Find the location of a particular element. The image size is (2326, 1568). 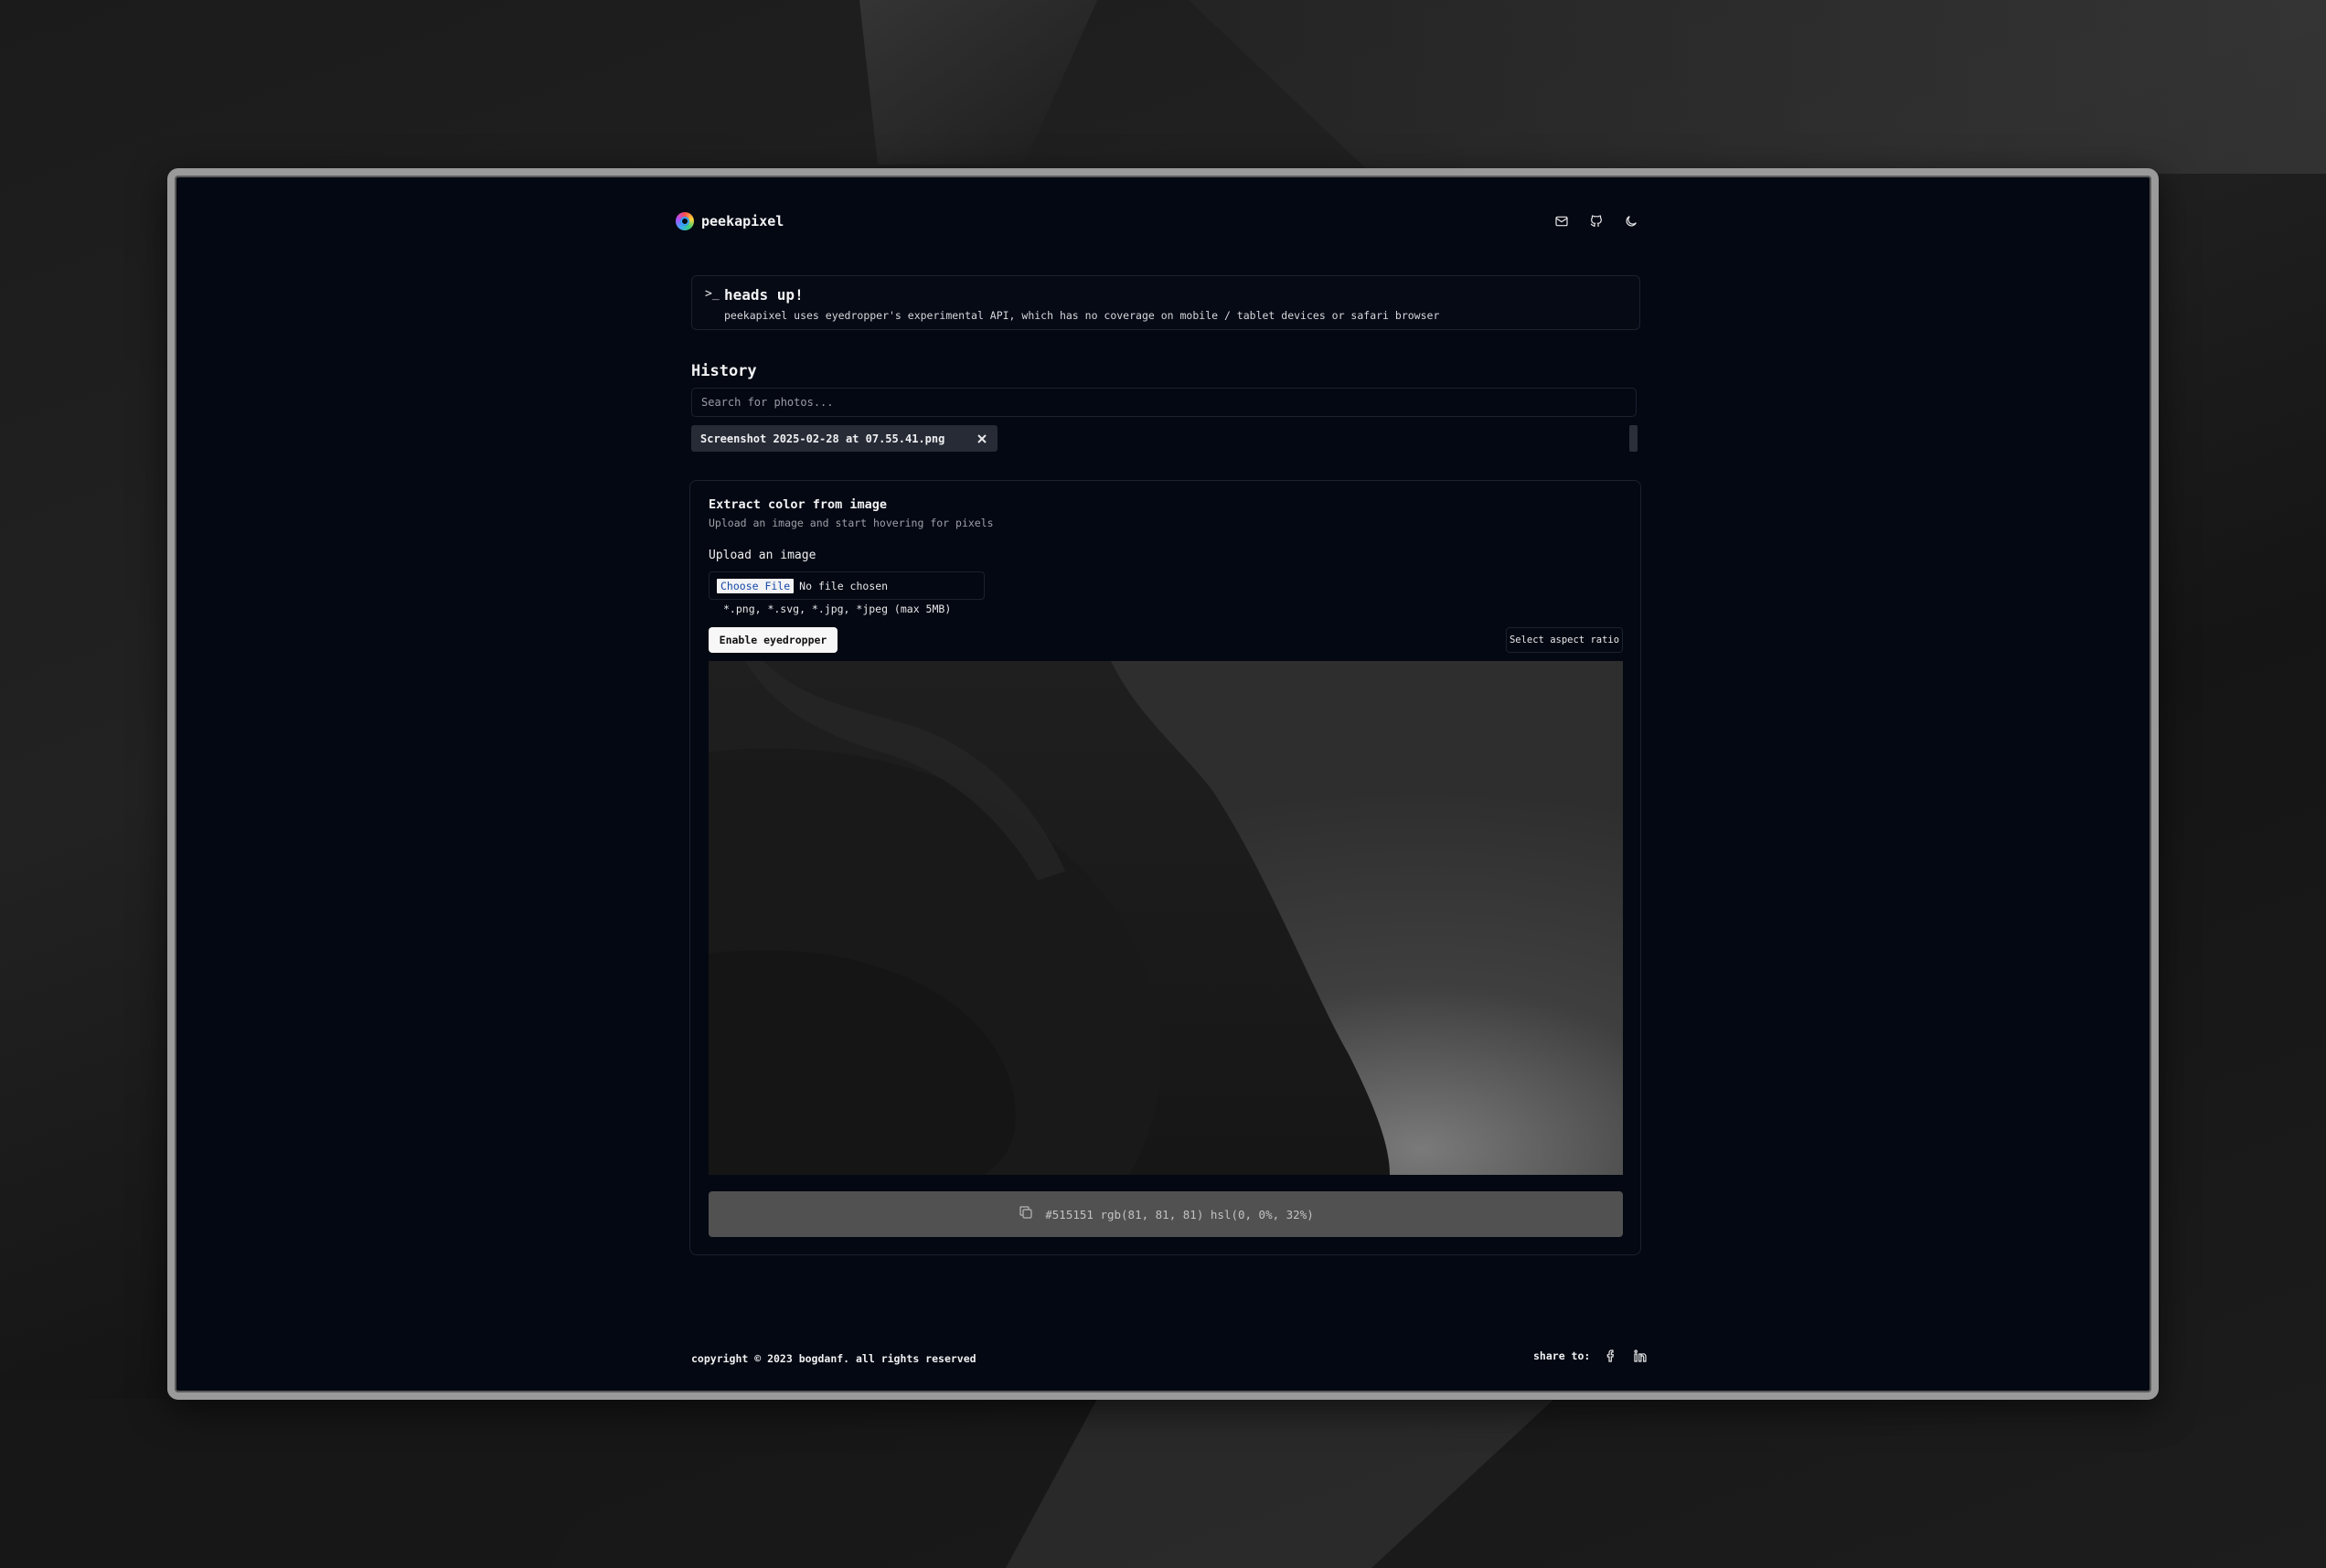

github-icon is located at coordinates (1596, 221).